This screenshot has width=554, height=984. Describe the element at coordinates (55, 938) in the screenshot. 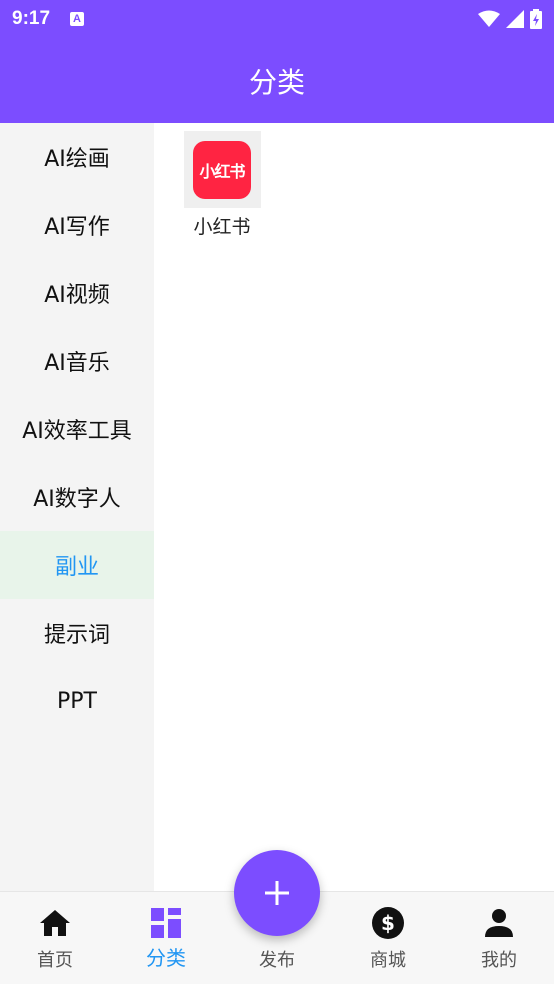

I see `nav-home: 首页` at that location.